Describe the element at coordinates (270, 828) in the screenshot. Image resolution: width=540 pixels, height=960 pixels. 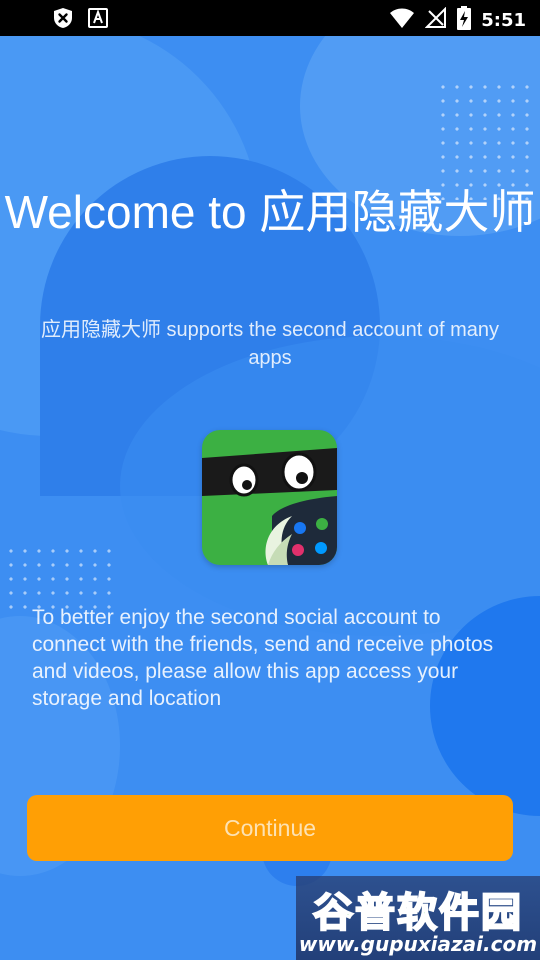
I see `continue-button: Continue` at that location.